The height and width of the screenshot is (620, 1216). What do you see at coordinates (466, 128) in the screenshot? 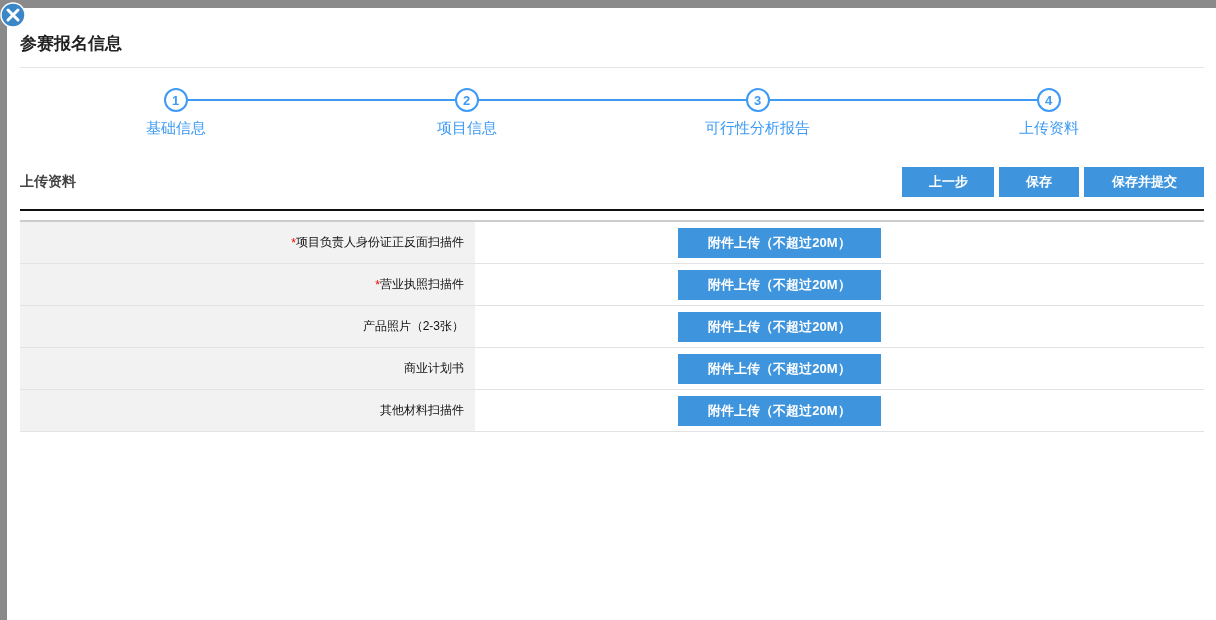
I see `step-label: 项目信息` at bounding box center [466, 128].